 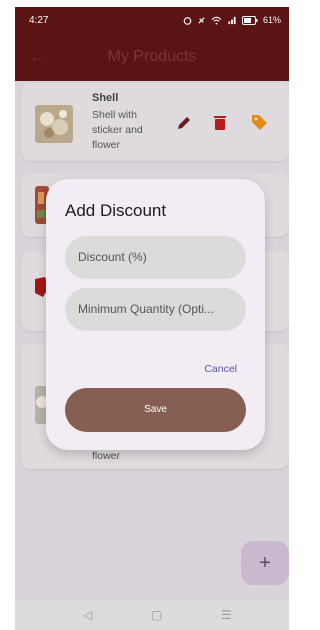 What do you see at coordinates (152, 20) in the screenshot?
I see `status-bar: 4:27 61%` at bounding box center [152, 20].